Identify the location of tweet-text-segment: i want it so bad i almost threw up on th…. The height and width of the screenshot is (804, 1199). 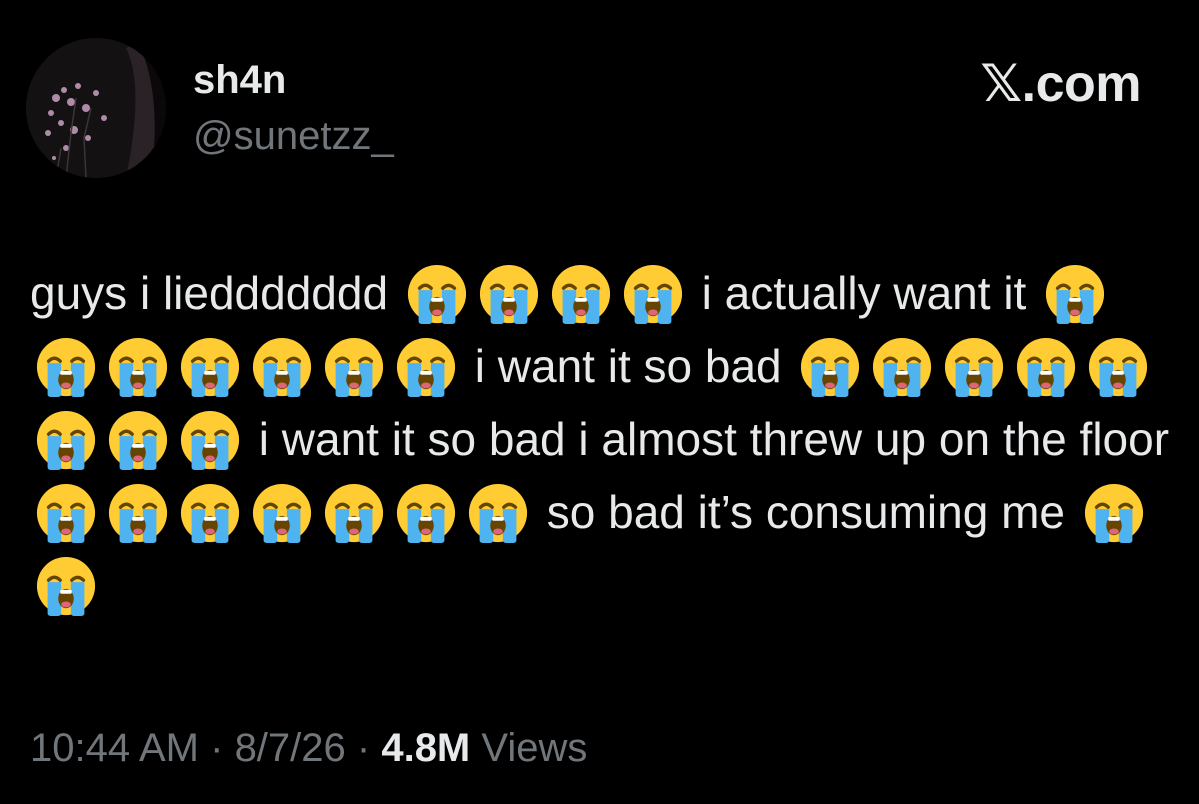
(708, 439).